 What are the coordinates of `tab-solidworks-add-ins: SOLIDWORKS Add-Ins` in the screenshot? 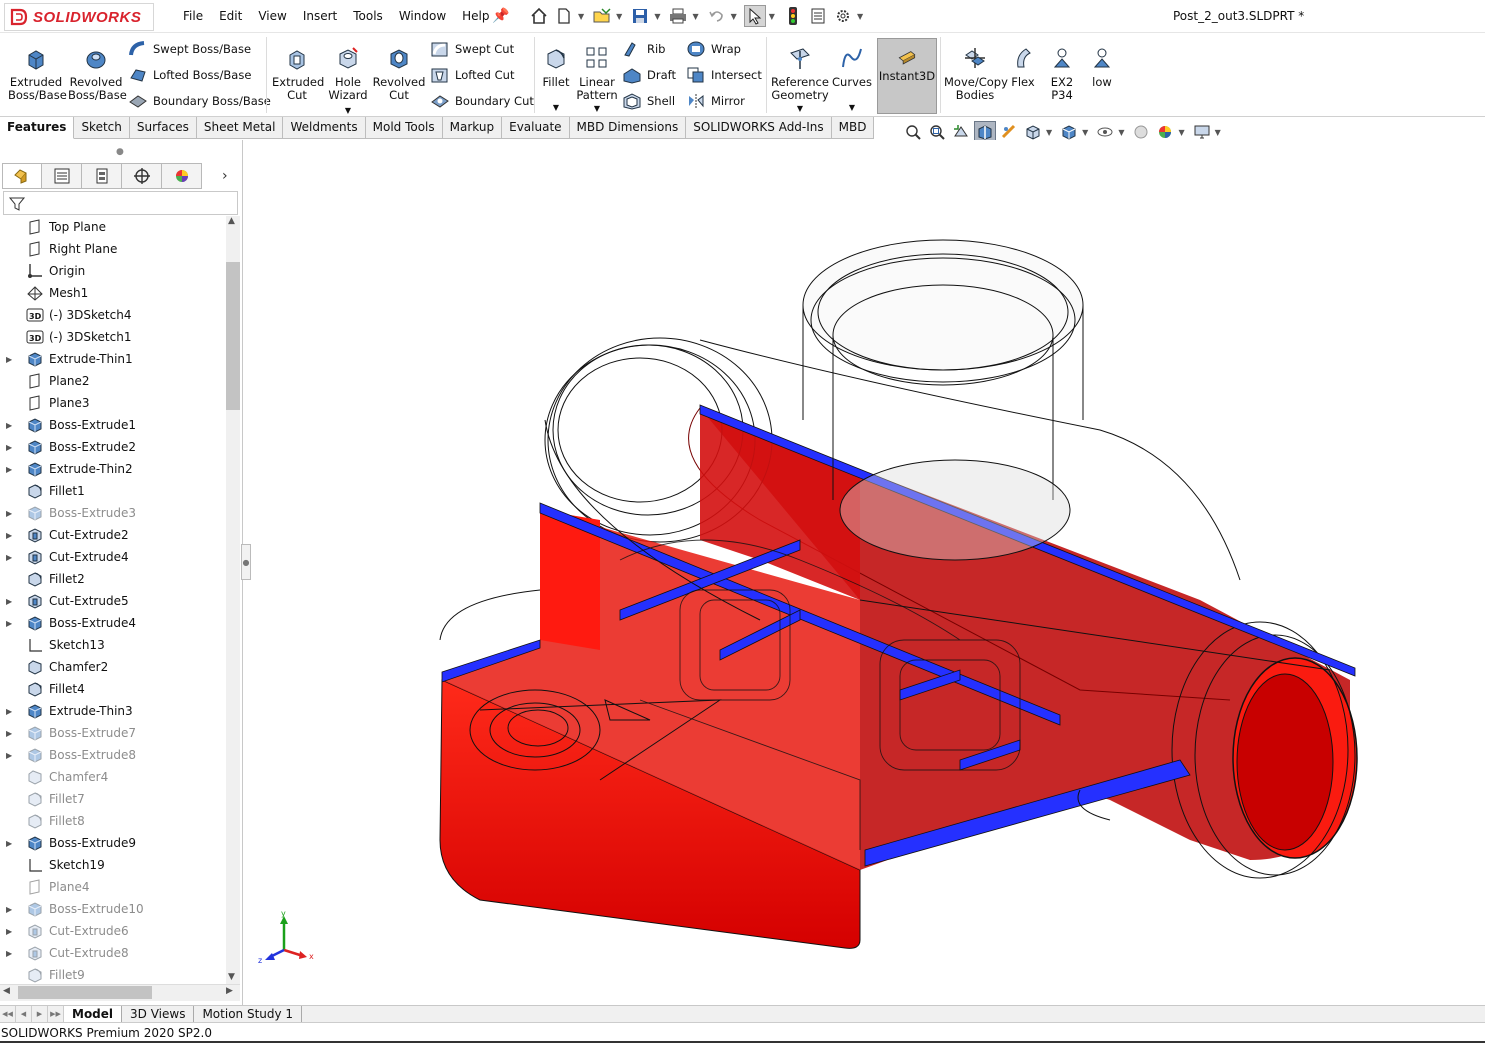 It's located at (759, 128).